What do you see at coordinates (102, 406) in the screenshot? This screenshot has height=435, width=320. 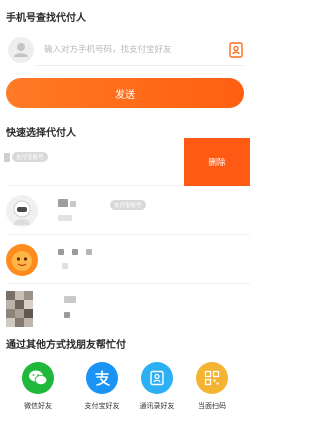 I see `share-label: 支付宝好友` at bounding box center [102, 406].